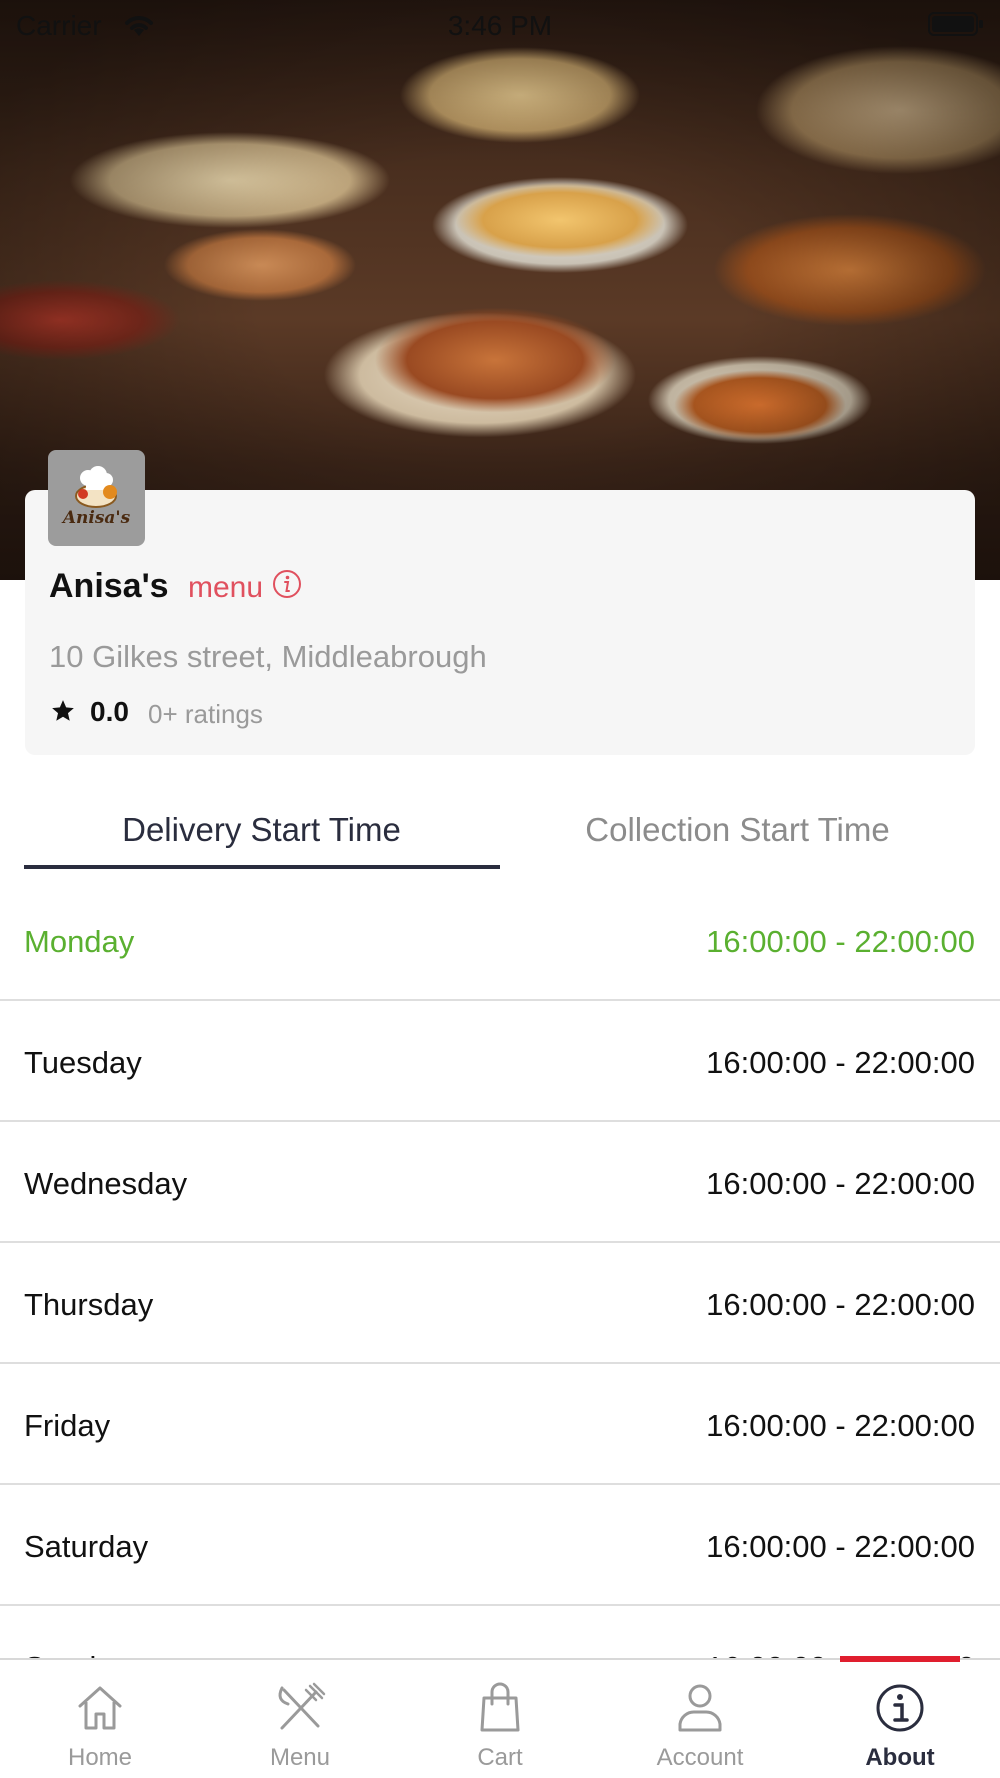  I want to click on tab-label: Home, so click(100, 1757).